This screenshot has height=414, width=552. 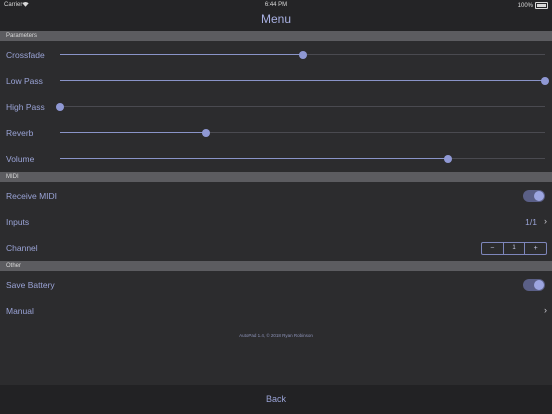 What do you see at coordinates (276, 248) in the screenshot?
I see `channel-row: Channel − 1 +` at bounding box center [276, 248].